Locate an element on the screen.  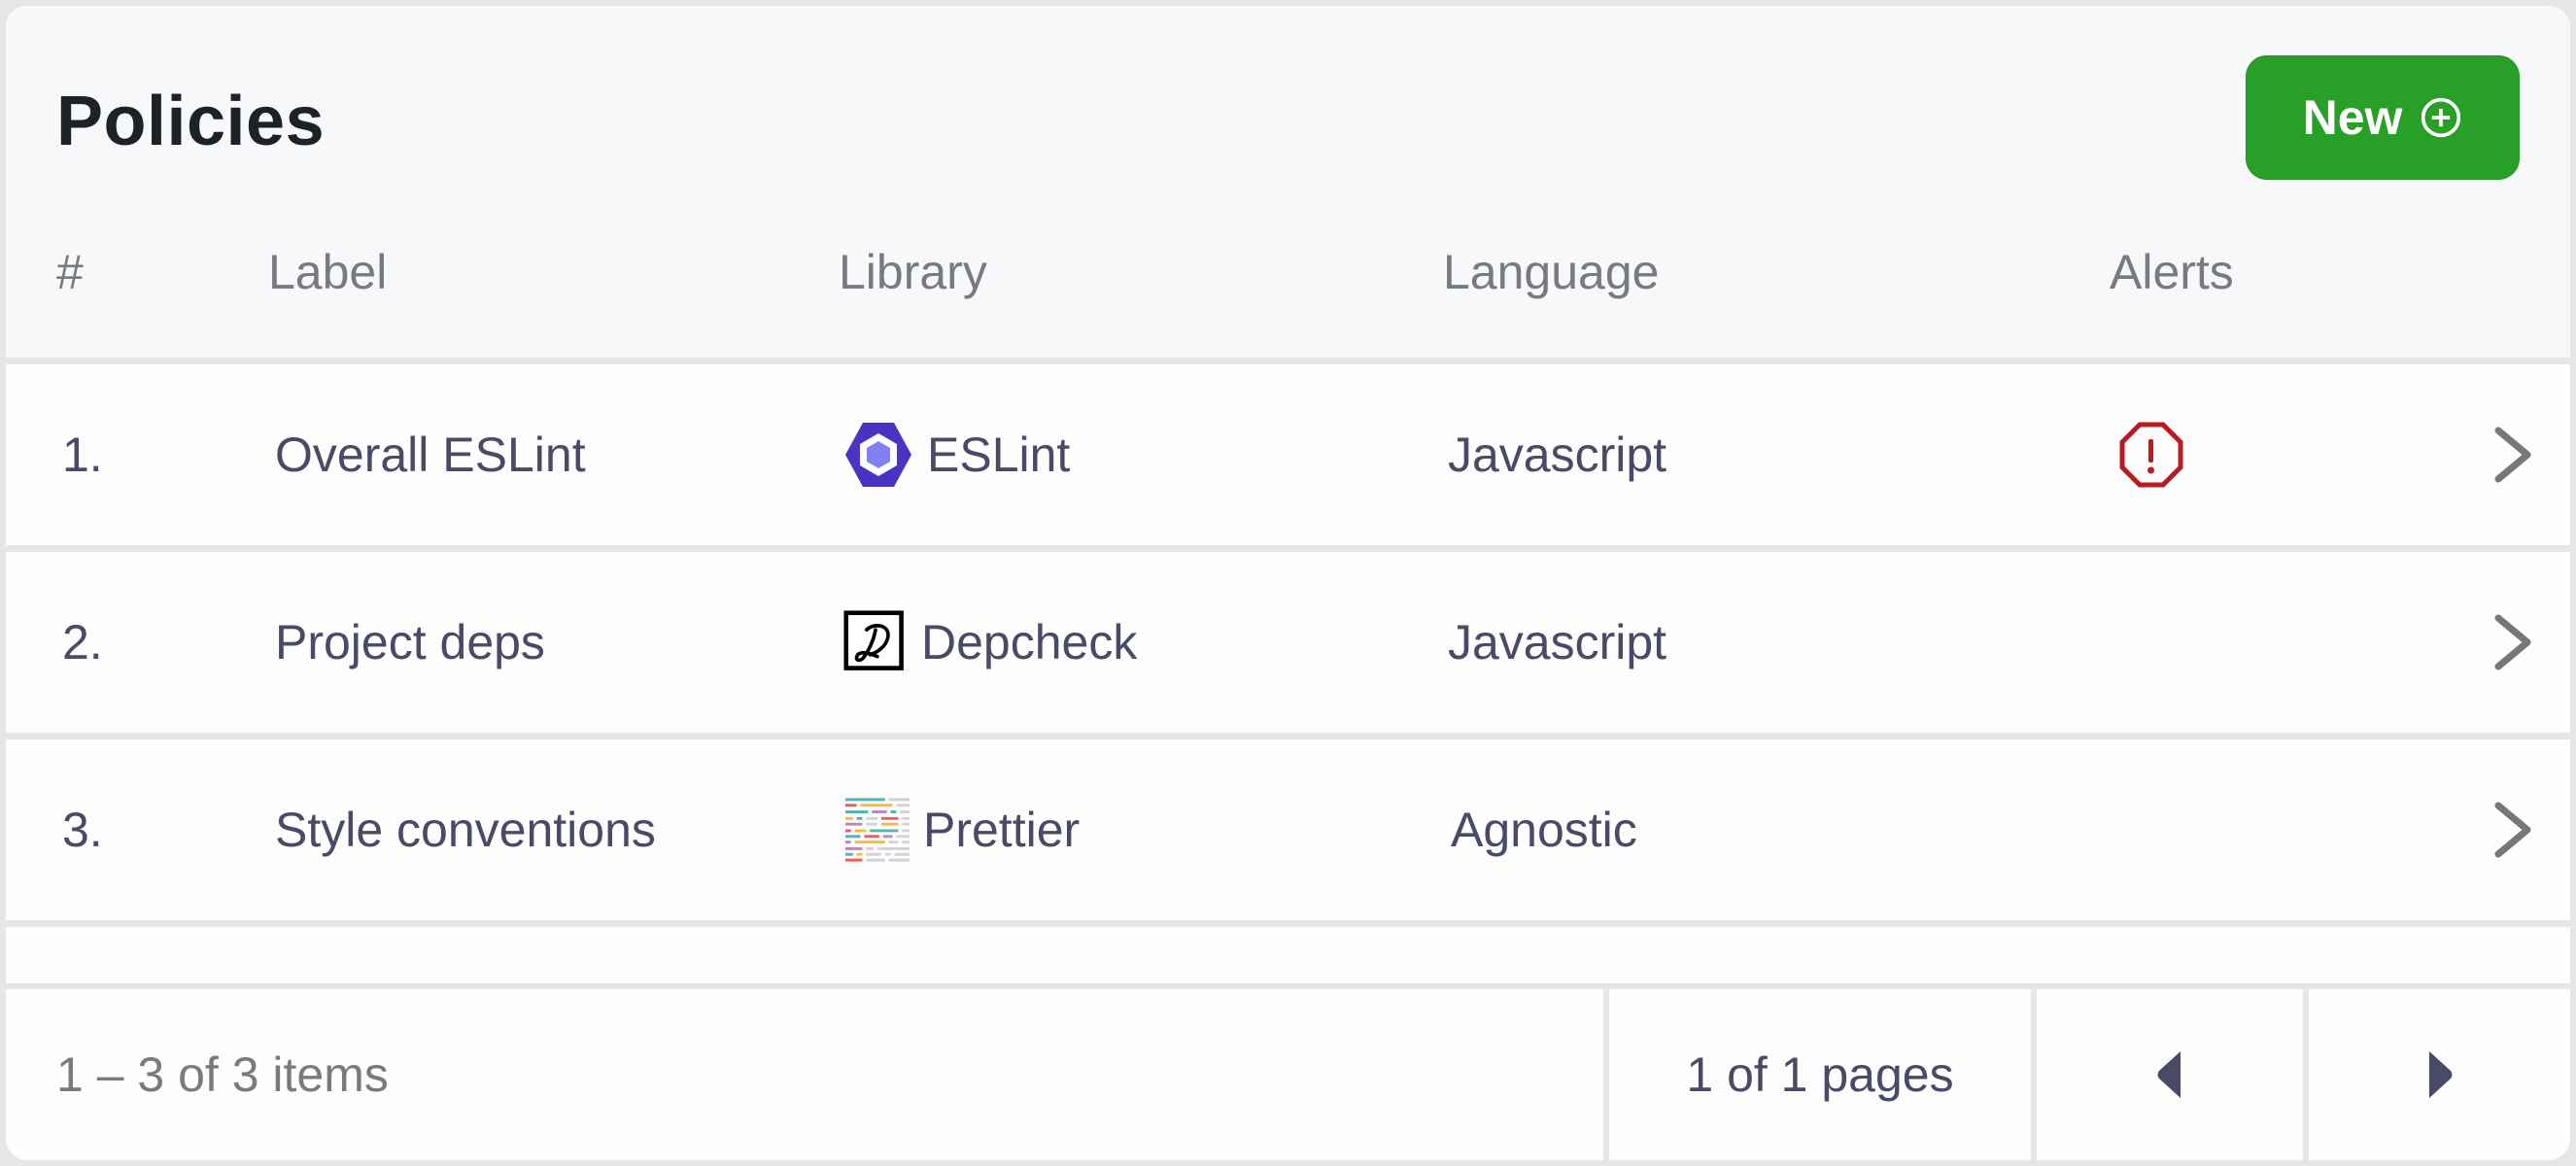
column-header-index: # is located at coordinates (70, 272).